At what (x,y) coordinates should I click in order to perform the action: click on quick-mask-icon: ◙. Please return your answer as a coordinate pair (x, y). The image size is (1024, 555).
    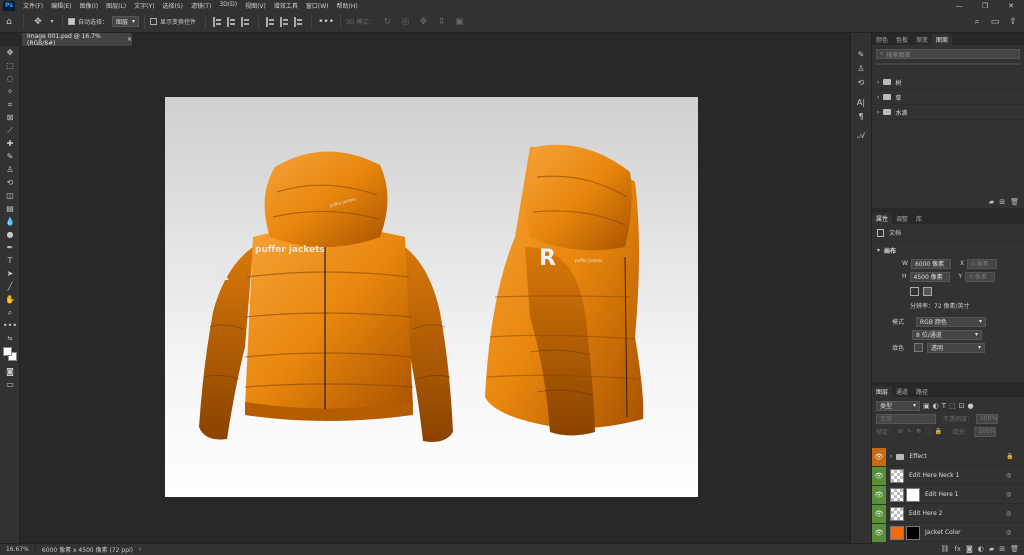
    Looking at the image, I should click on (10, 371).